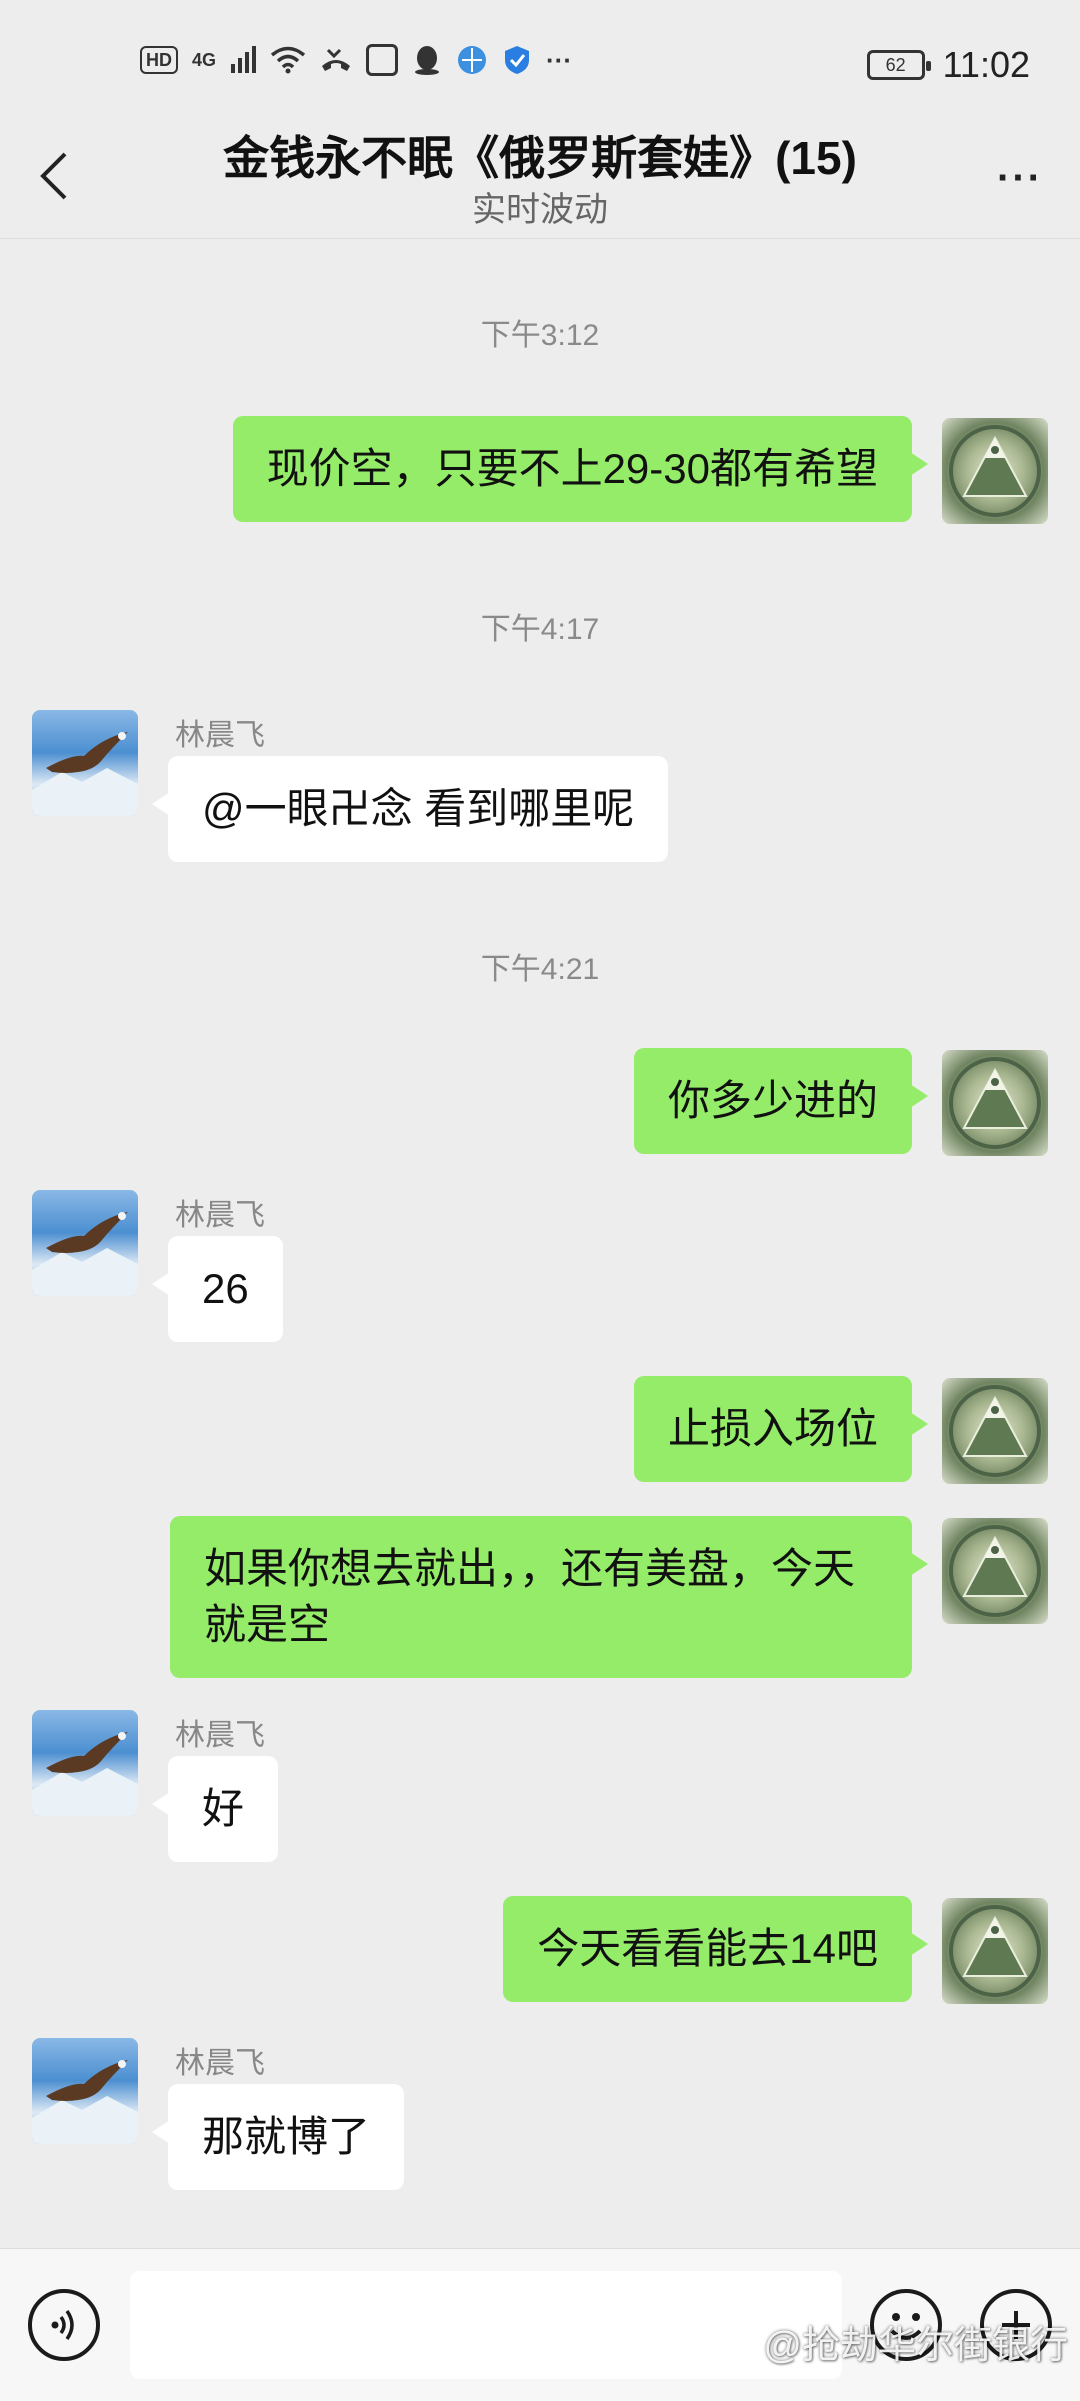  What do you see at coordinates (204, 59) in the screenshot?
I see `network-type: 4G` at bounding box center [204, 59].